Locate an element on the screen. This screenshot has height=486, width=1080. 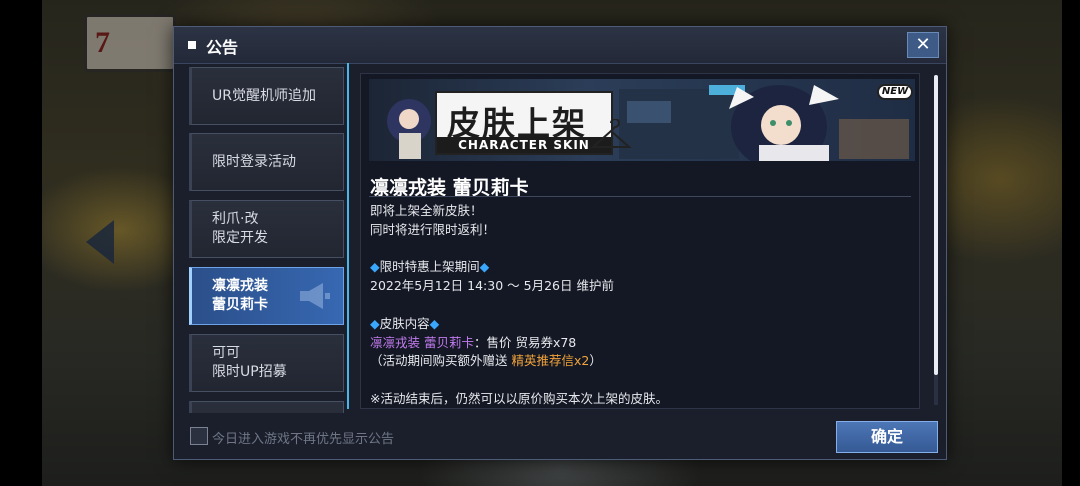
sidebar-item-label: 利爪·改 is located at coordinates (235, 219).